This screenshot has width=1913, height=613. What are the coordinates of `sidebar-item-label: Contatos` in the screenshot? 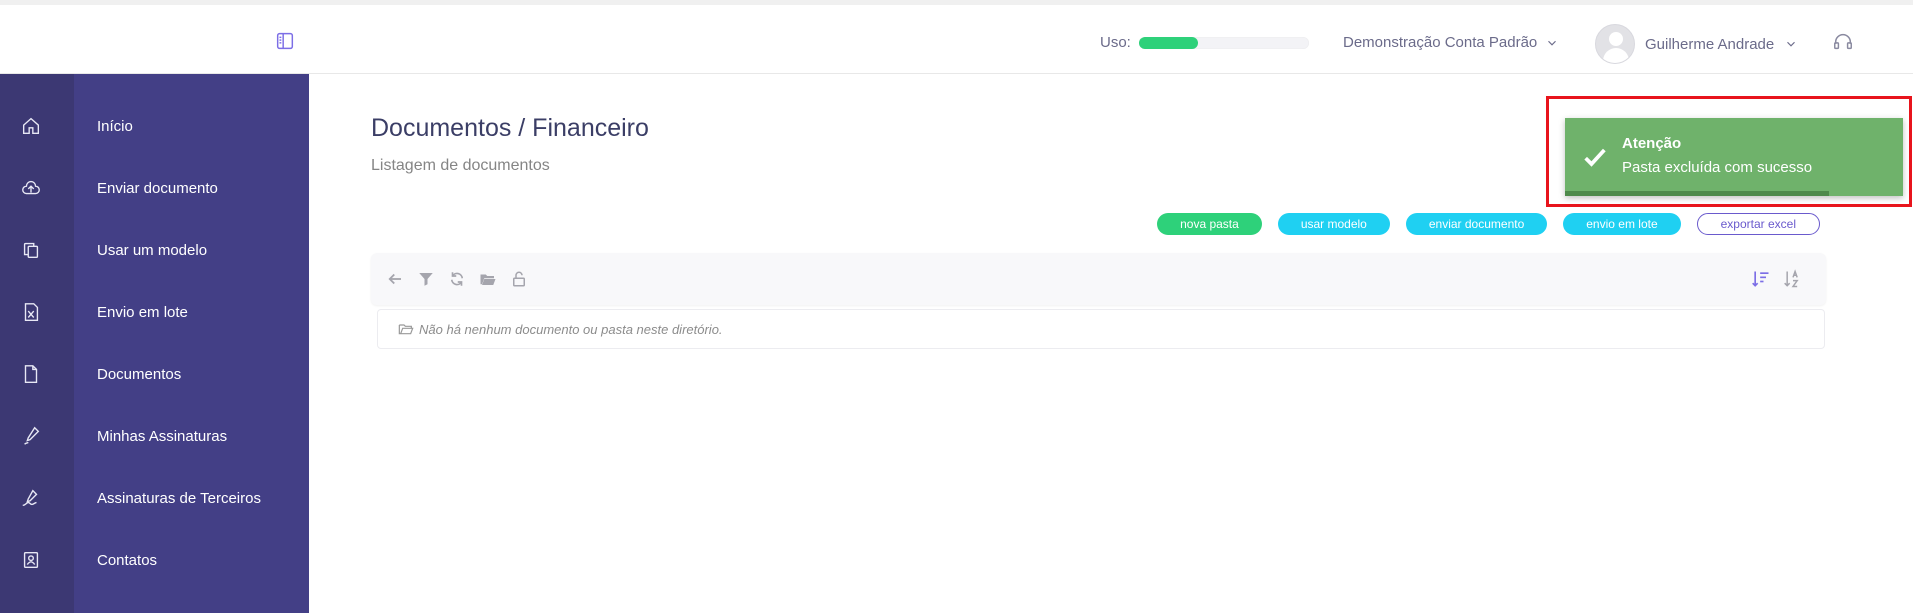 It's located at (127, 560).